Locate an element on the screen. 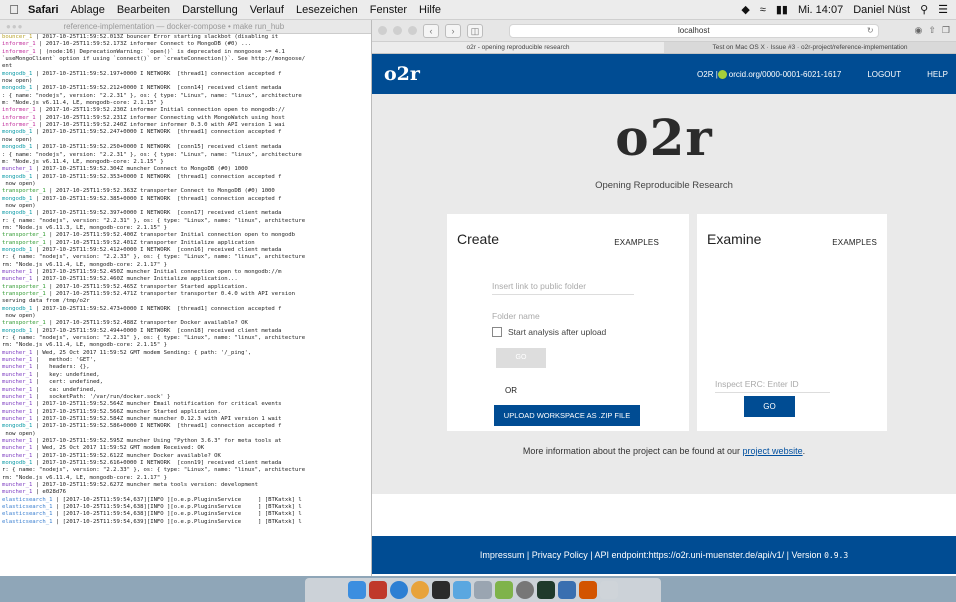 The width and height of the screenshot is (956, 602). terminal-line: now open) is located at coordinates (186, 81).